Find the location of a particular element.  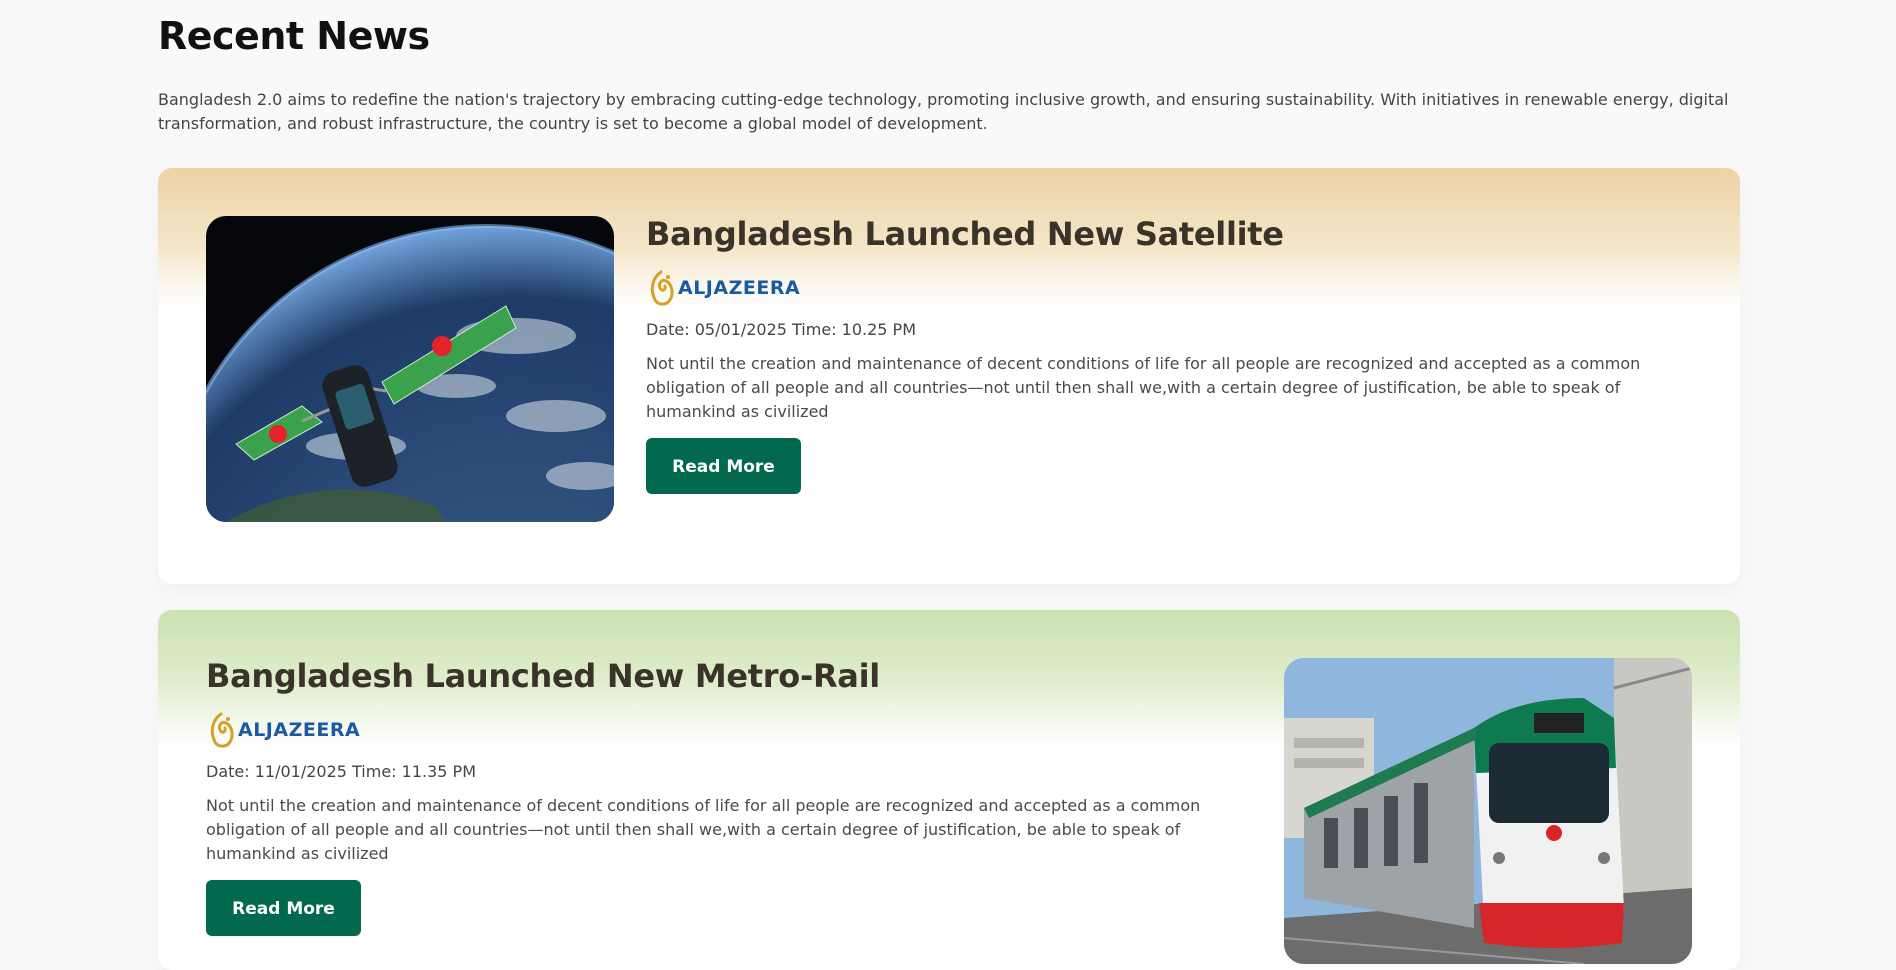

news-date-time: Date: 05/01/2025 Time: 10.25 PM is located at coordinates (781, 329).